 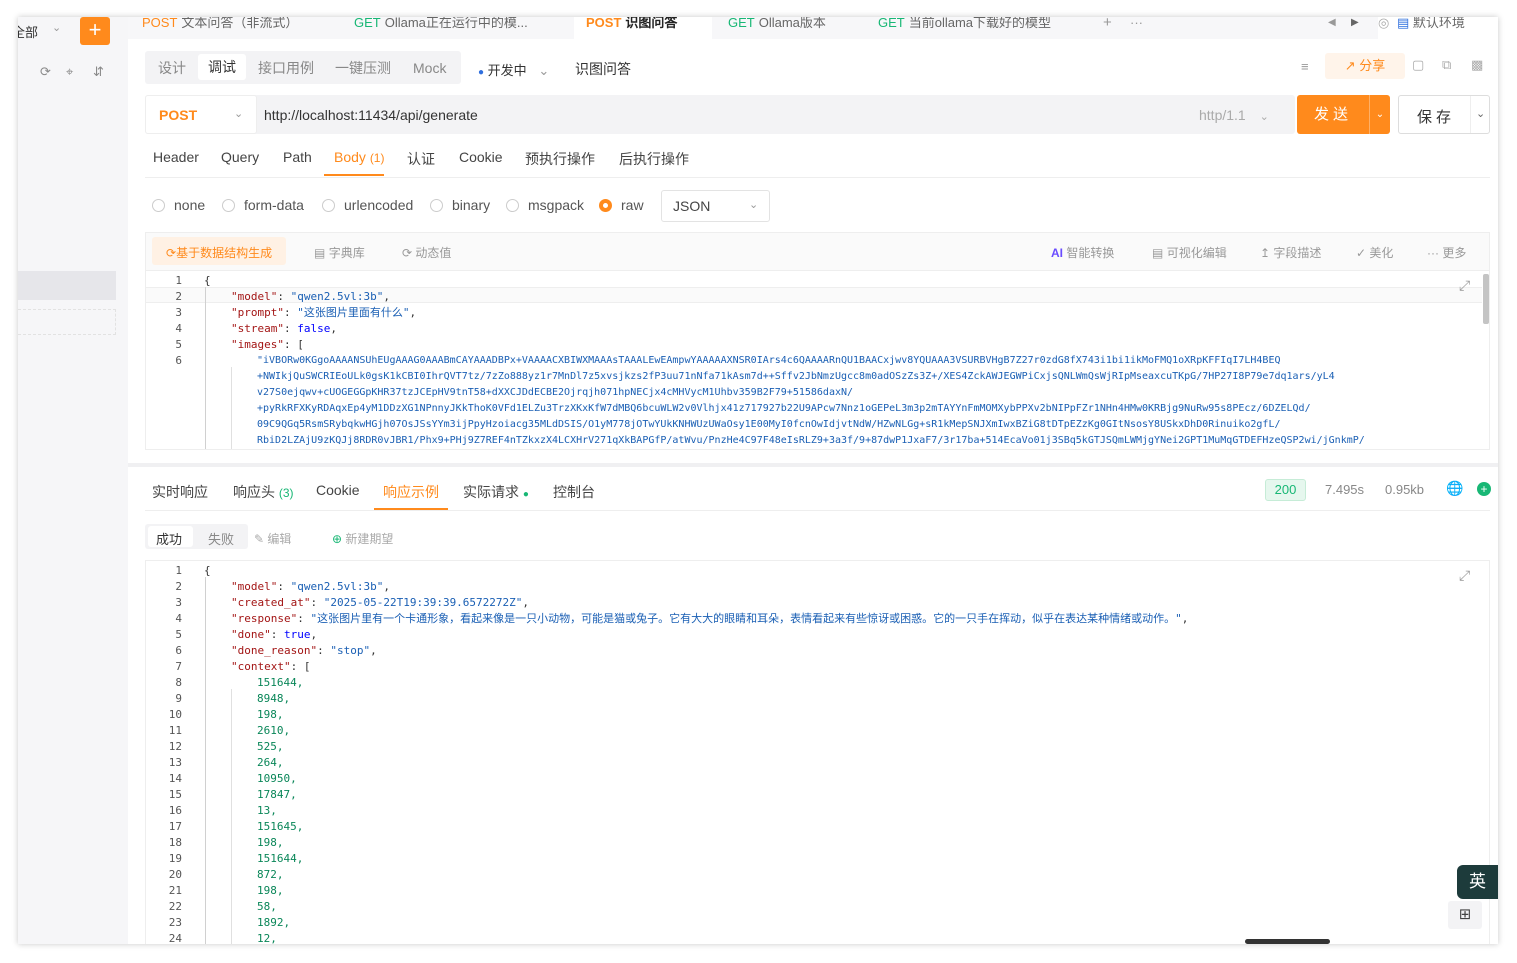 I want to click on tab-query: Query, so click(x=240, y=157).